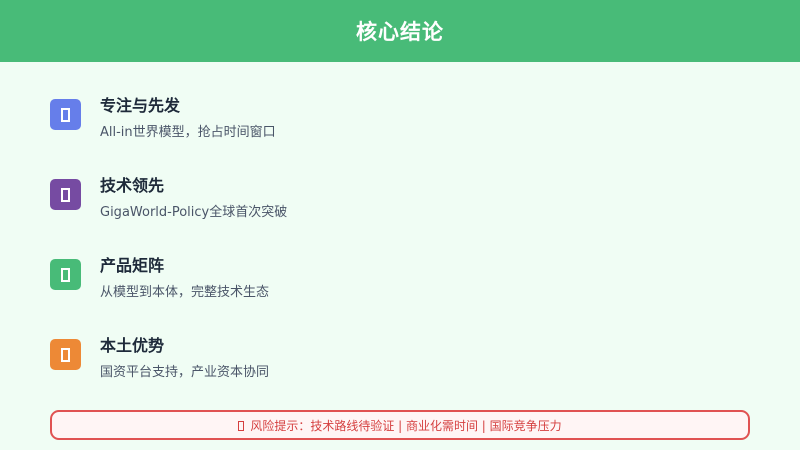  I want to click on item-title: 产品矩阵, so click(132, 265).